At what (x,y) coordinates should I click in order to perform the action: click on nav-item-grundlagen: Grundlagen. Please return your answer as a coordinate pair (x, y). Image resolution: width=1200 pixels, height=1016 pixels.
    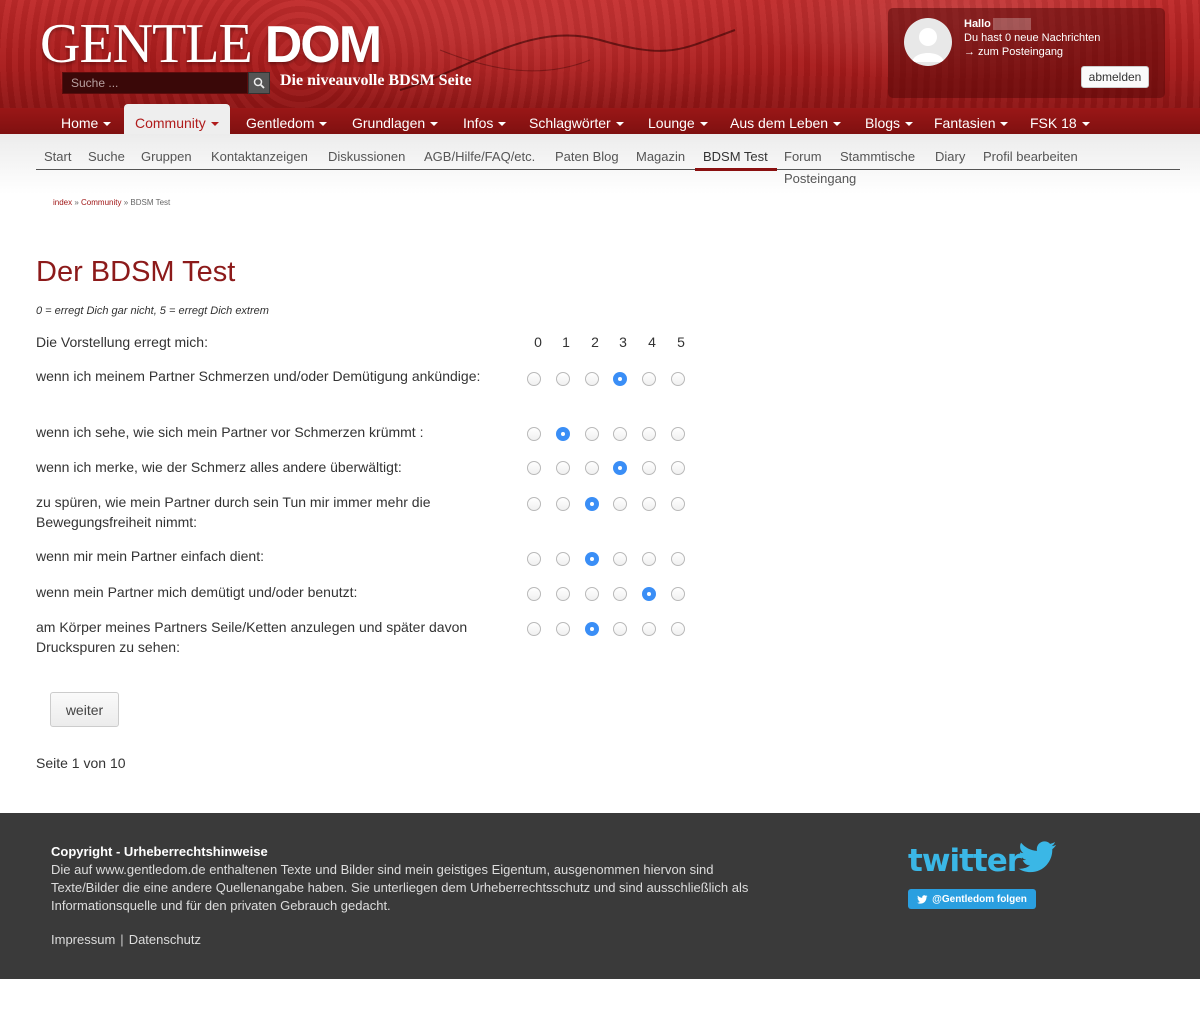
    Looking at the image, I should click on (395, 121).